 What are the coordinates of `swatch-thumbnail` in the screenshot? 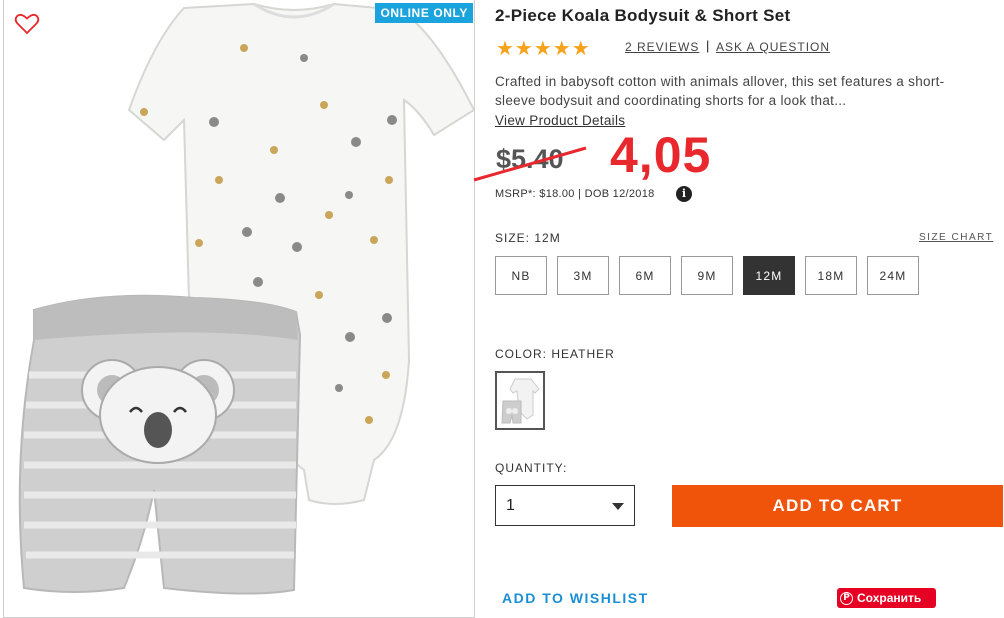 It's located at (520, 401).